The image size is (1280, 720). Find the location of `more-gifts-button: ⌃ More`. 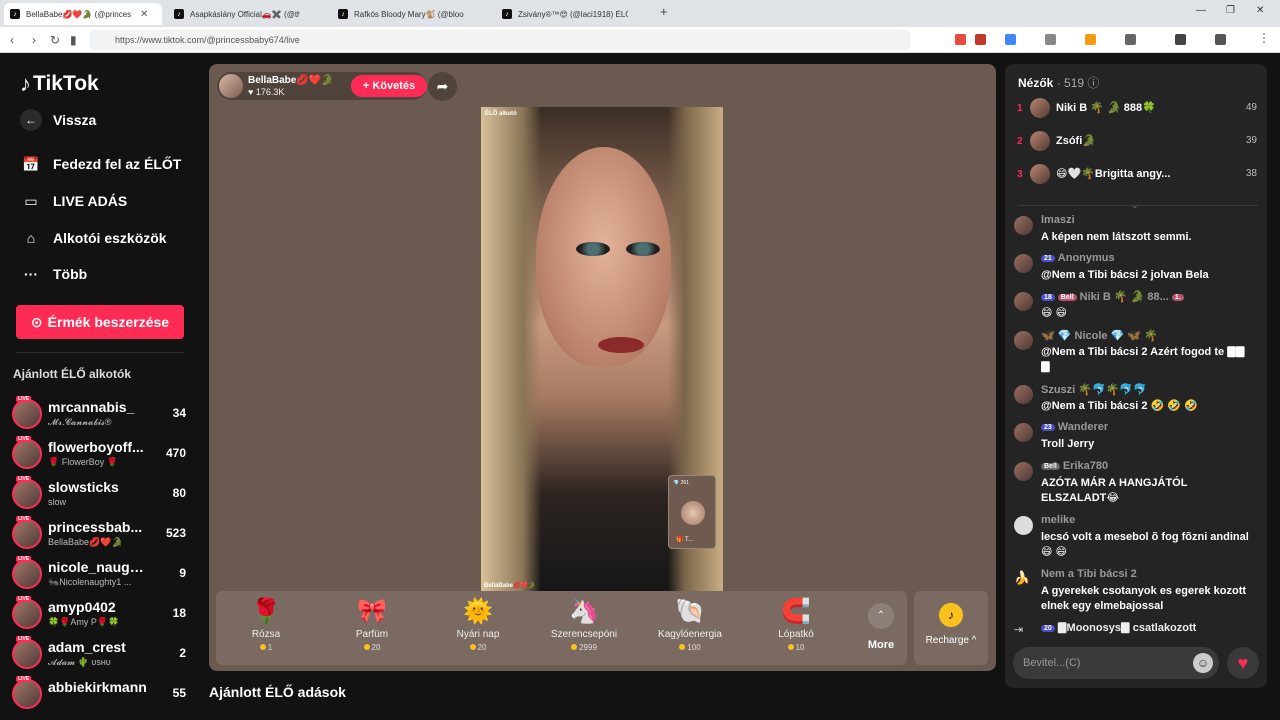

more-gifts-button: ⌃ More is located at coordinates (881, 627).